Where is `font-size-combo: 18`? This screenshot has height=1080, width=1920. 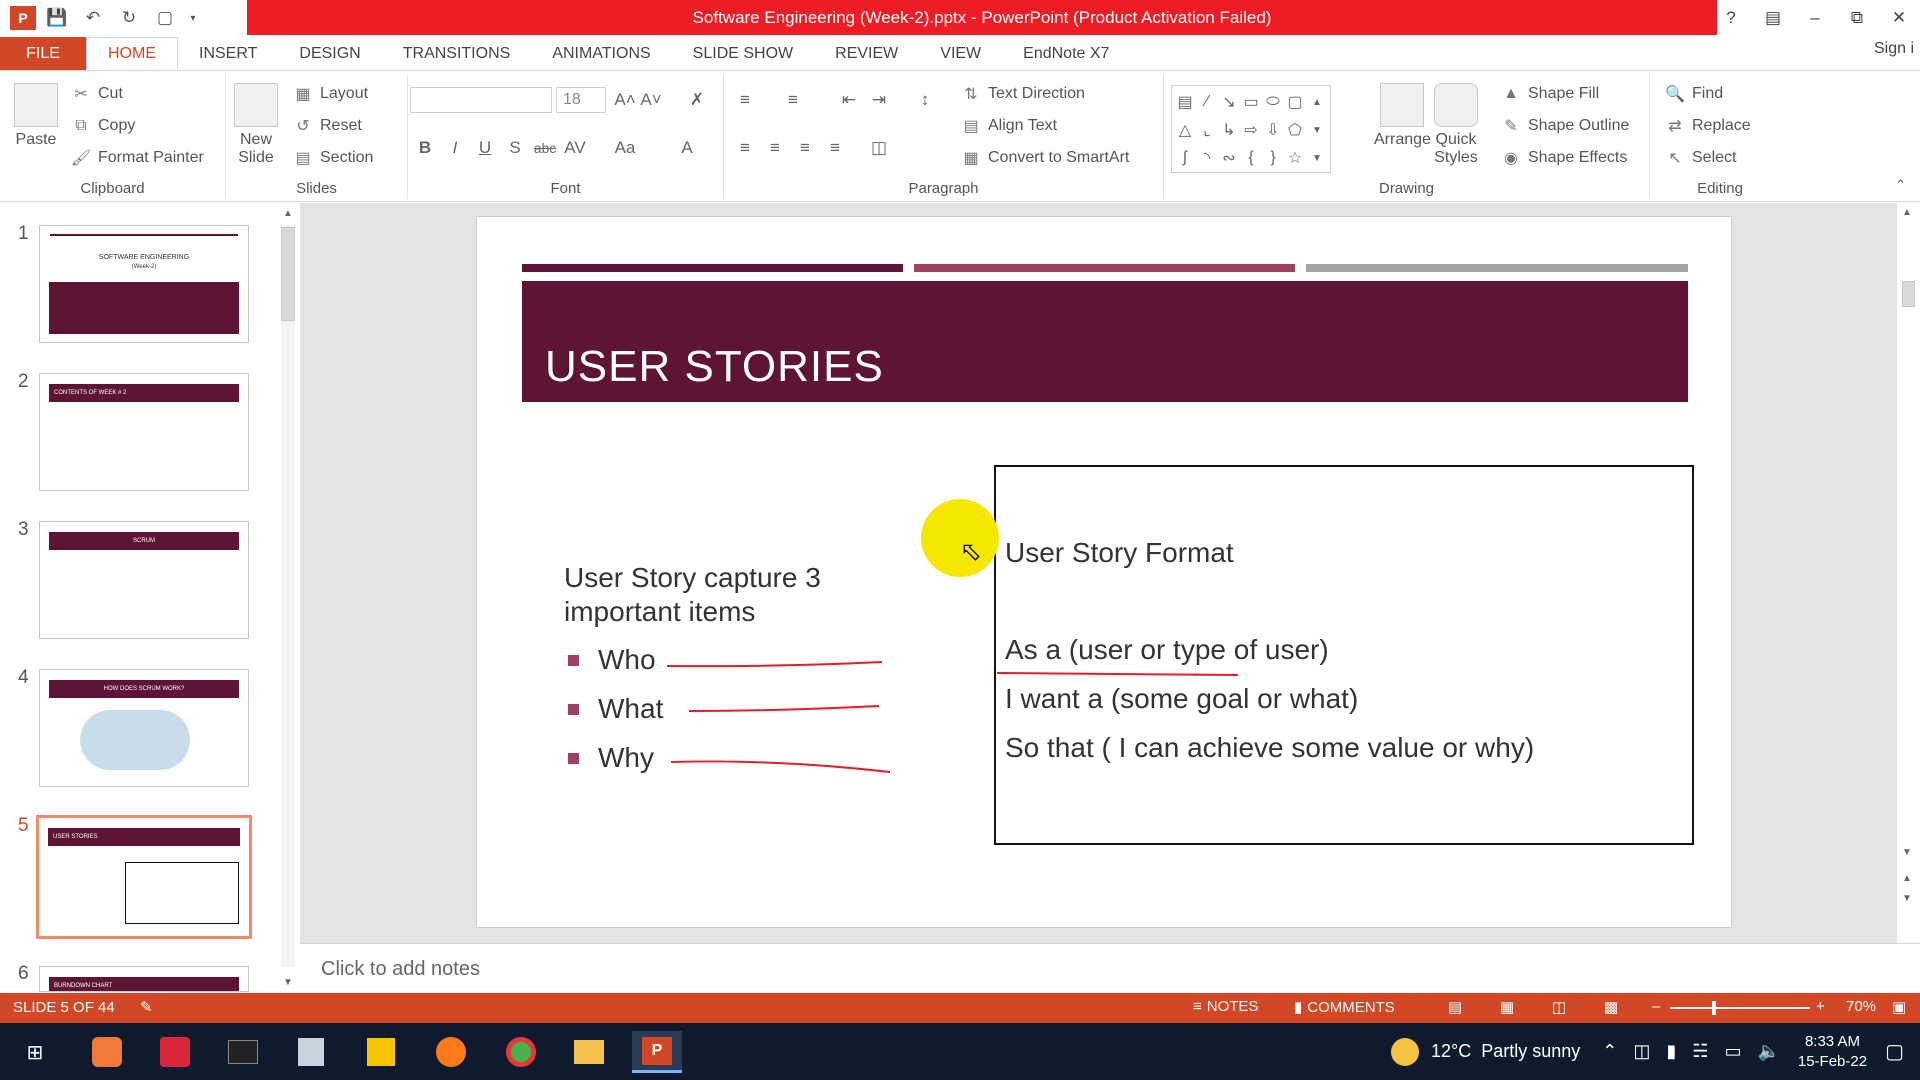 font-size-combo: 18 is located at coordinates (581, 100).